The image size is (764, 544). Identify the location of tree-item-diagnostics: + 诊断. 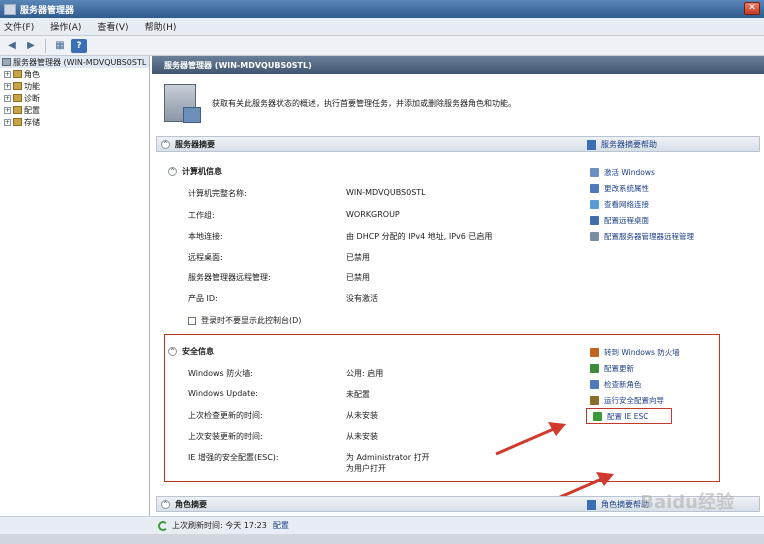
(74, 98).